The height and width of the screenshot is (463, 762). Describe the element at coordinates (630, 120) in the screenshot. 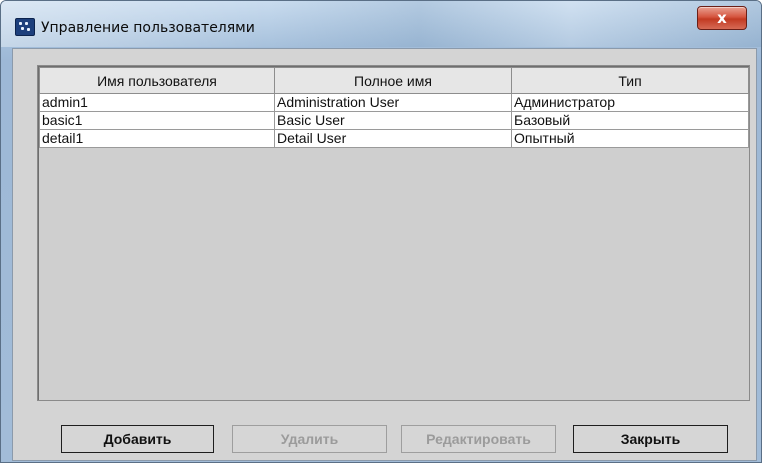

I see `cell-type: Базовый` at that location.